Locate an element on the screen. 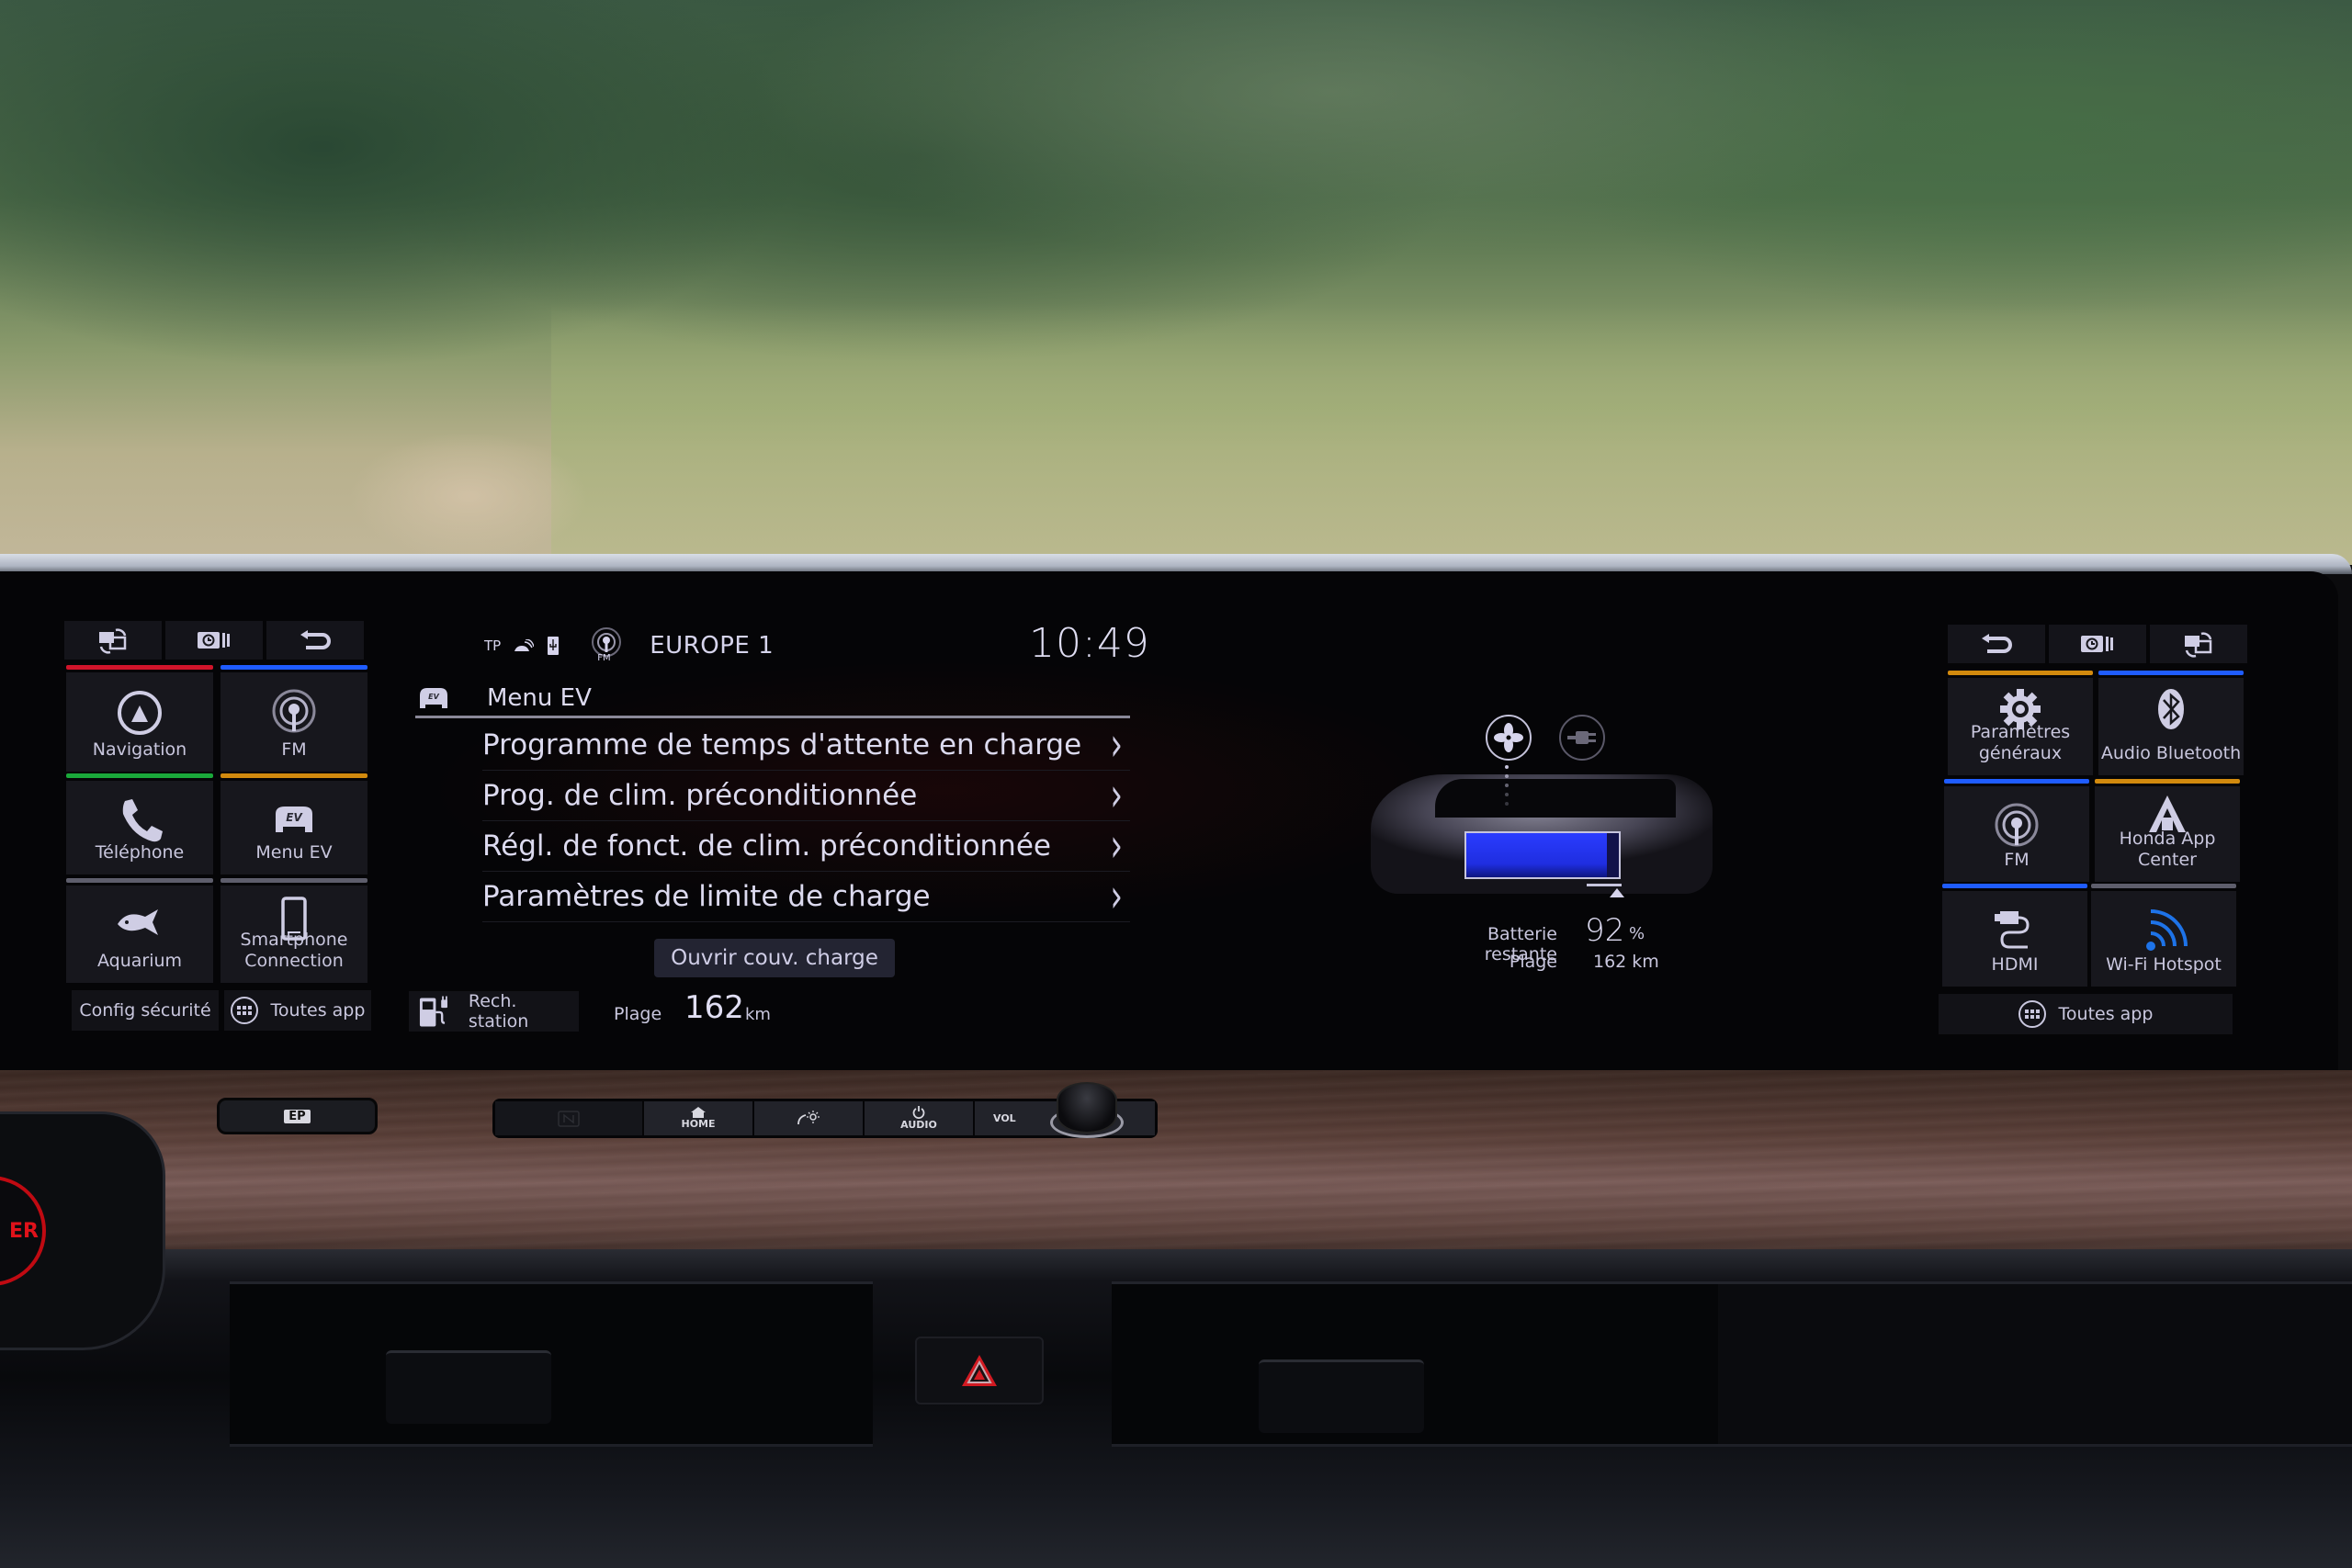 This screenshot has height=1568, width=2352. charging-station-search-button: Rech. station is located at coordinates (494, 1012).